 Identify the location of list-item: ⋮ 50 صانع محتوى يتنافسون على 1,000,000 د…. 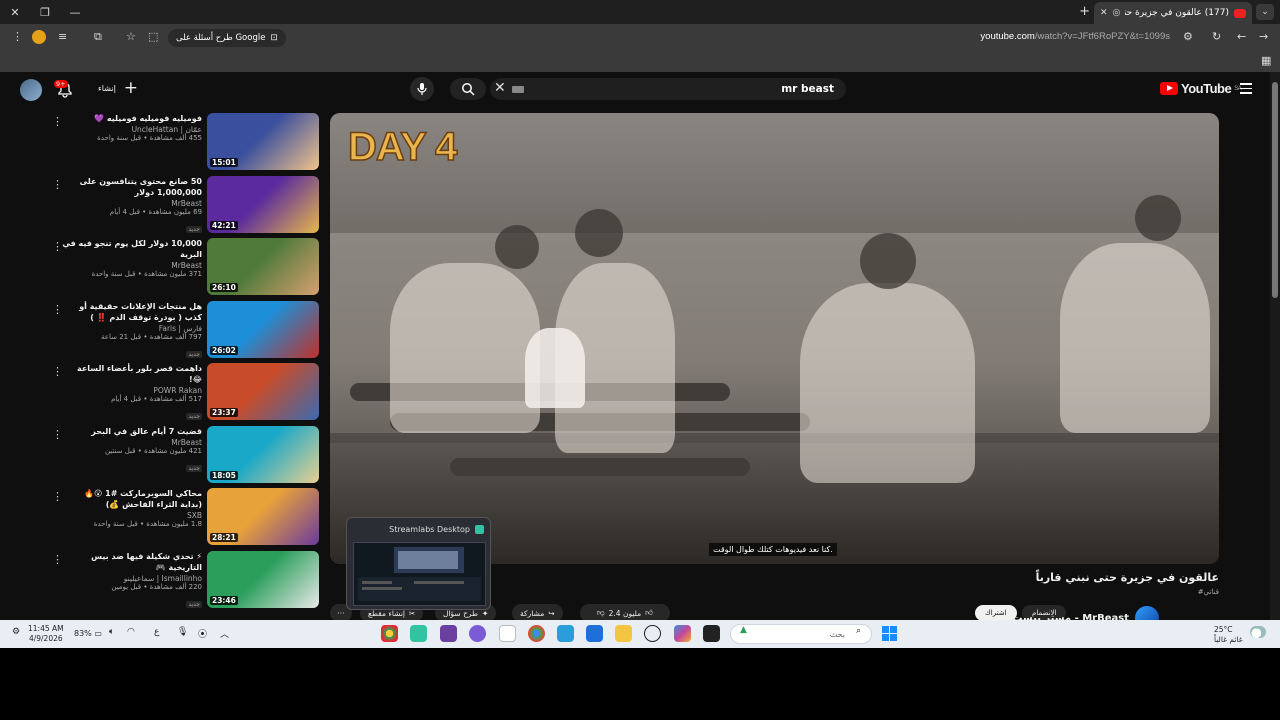
(162, 204).